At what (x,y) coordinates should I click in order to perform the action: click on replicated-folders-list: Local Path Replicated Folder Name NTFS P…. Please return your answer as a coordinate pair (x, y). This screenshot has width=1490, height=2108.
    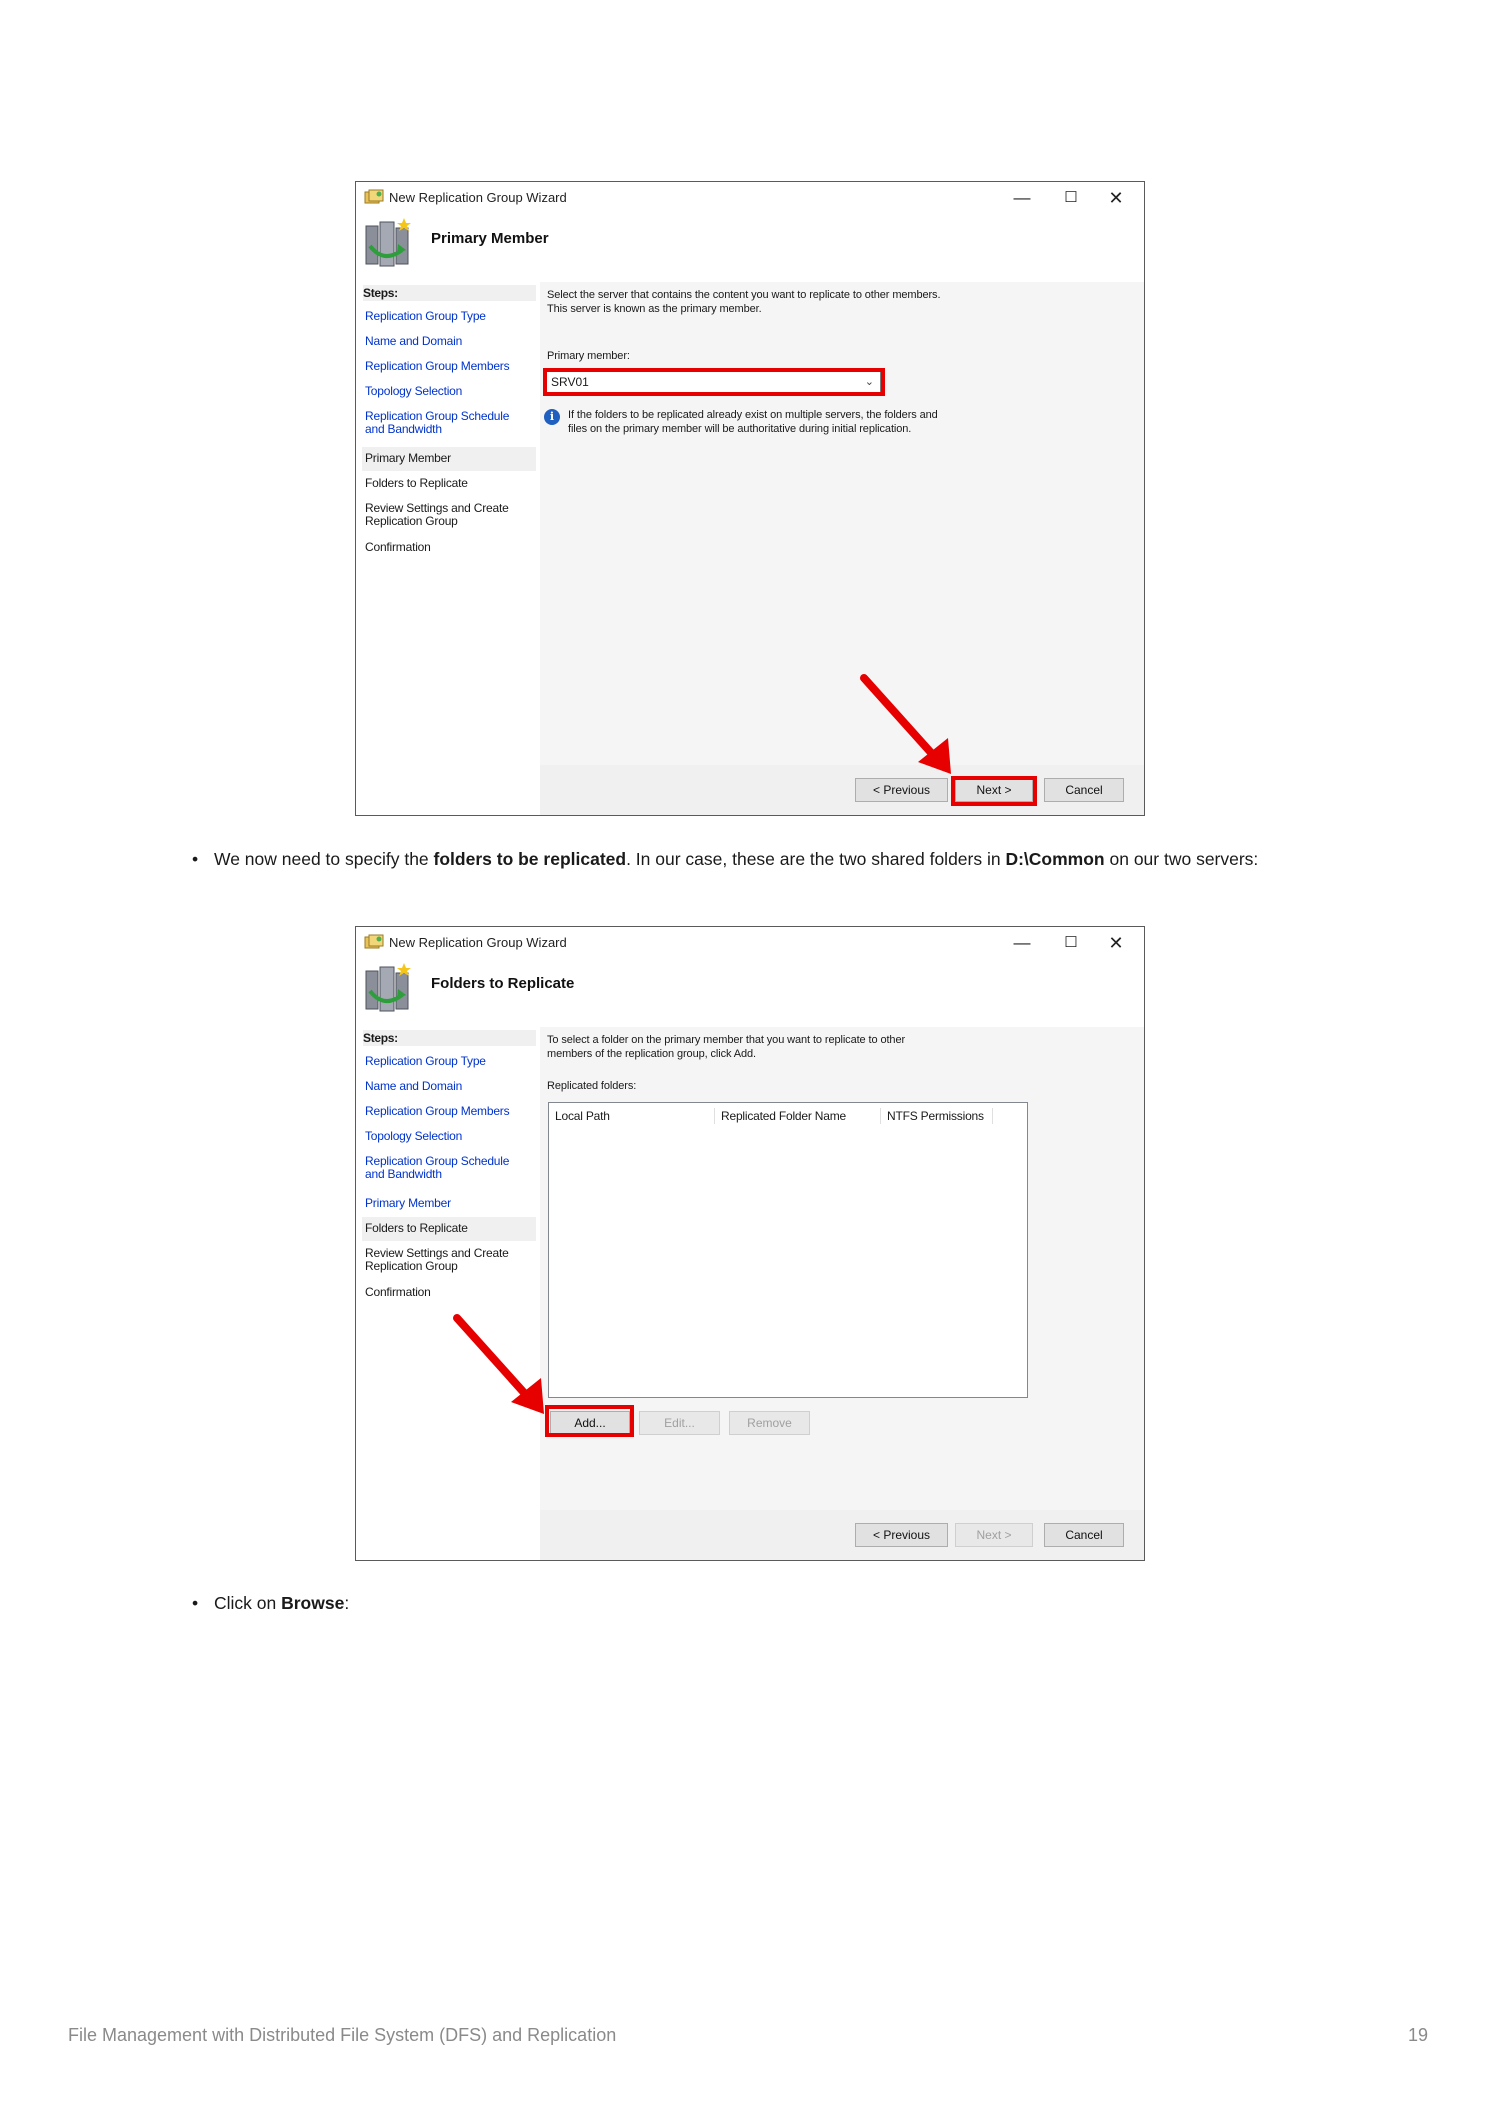
    Looking at the image, I should click on (788, 1250).